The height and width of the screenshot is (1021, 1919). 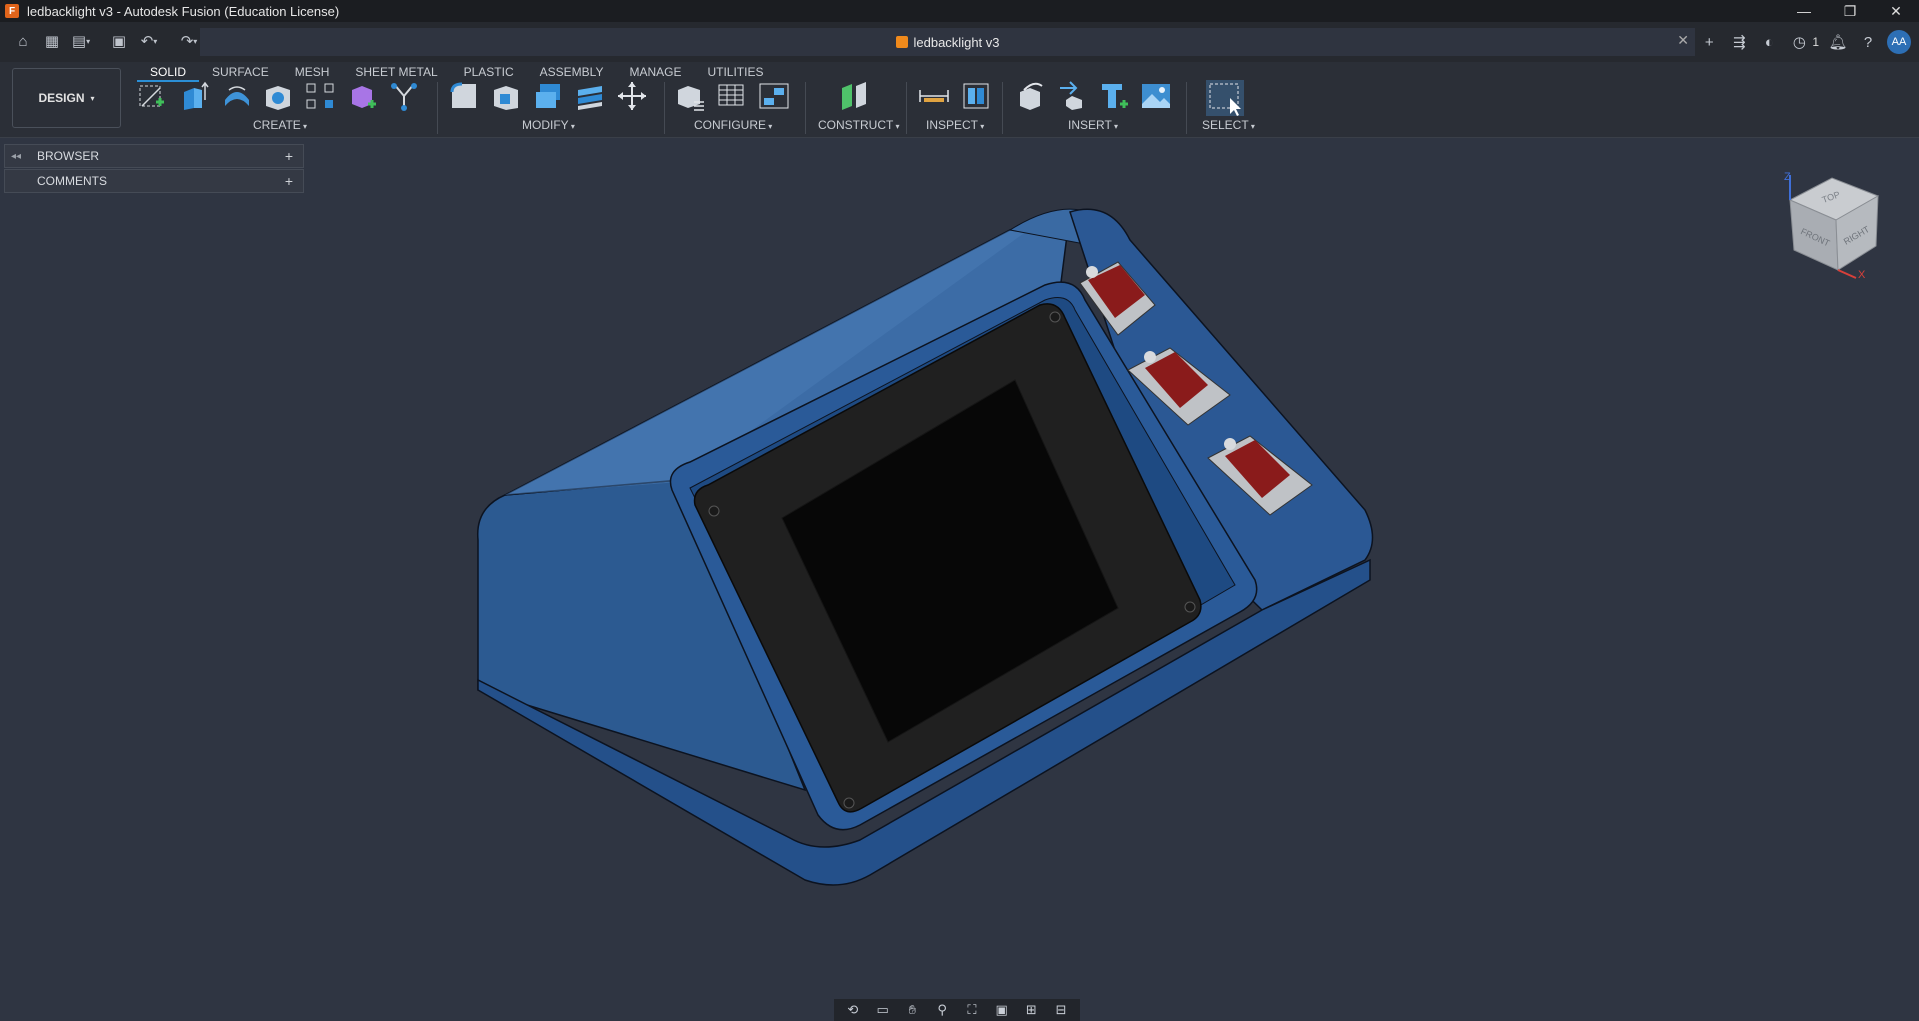 I want to click on select-menu: SELECT, so click(x=1228, y=125).